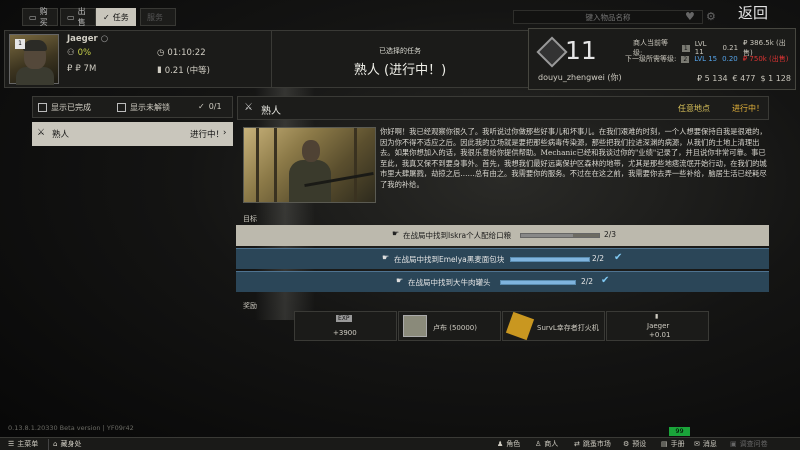  I want to click on tab-services: 服务, so click(158, 17).